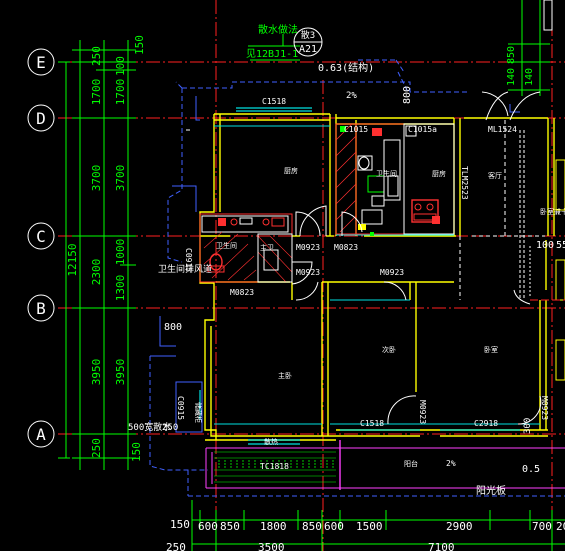 The height and width of the screenshot is (551, 565). Describe the element at coordinates (308, 49) in the screenshot. I see `detail-bottom: A21` at that location.